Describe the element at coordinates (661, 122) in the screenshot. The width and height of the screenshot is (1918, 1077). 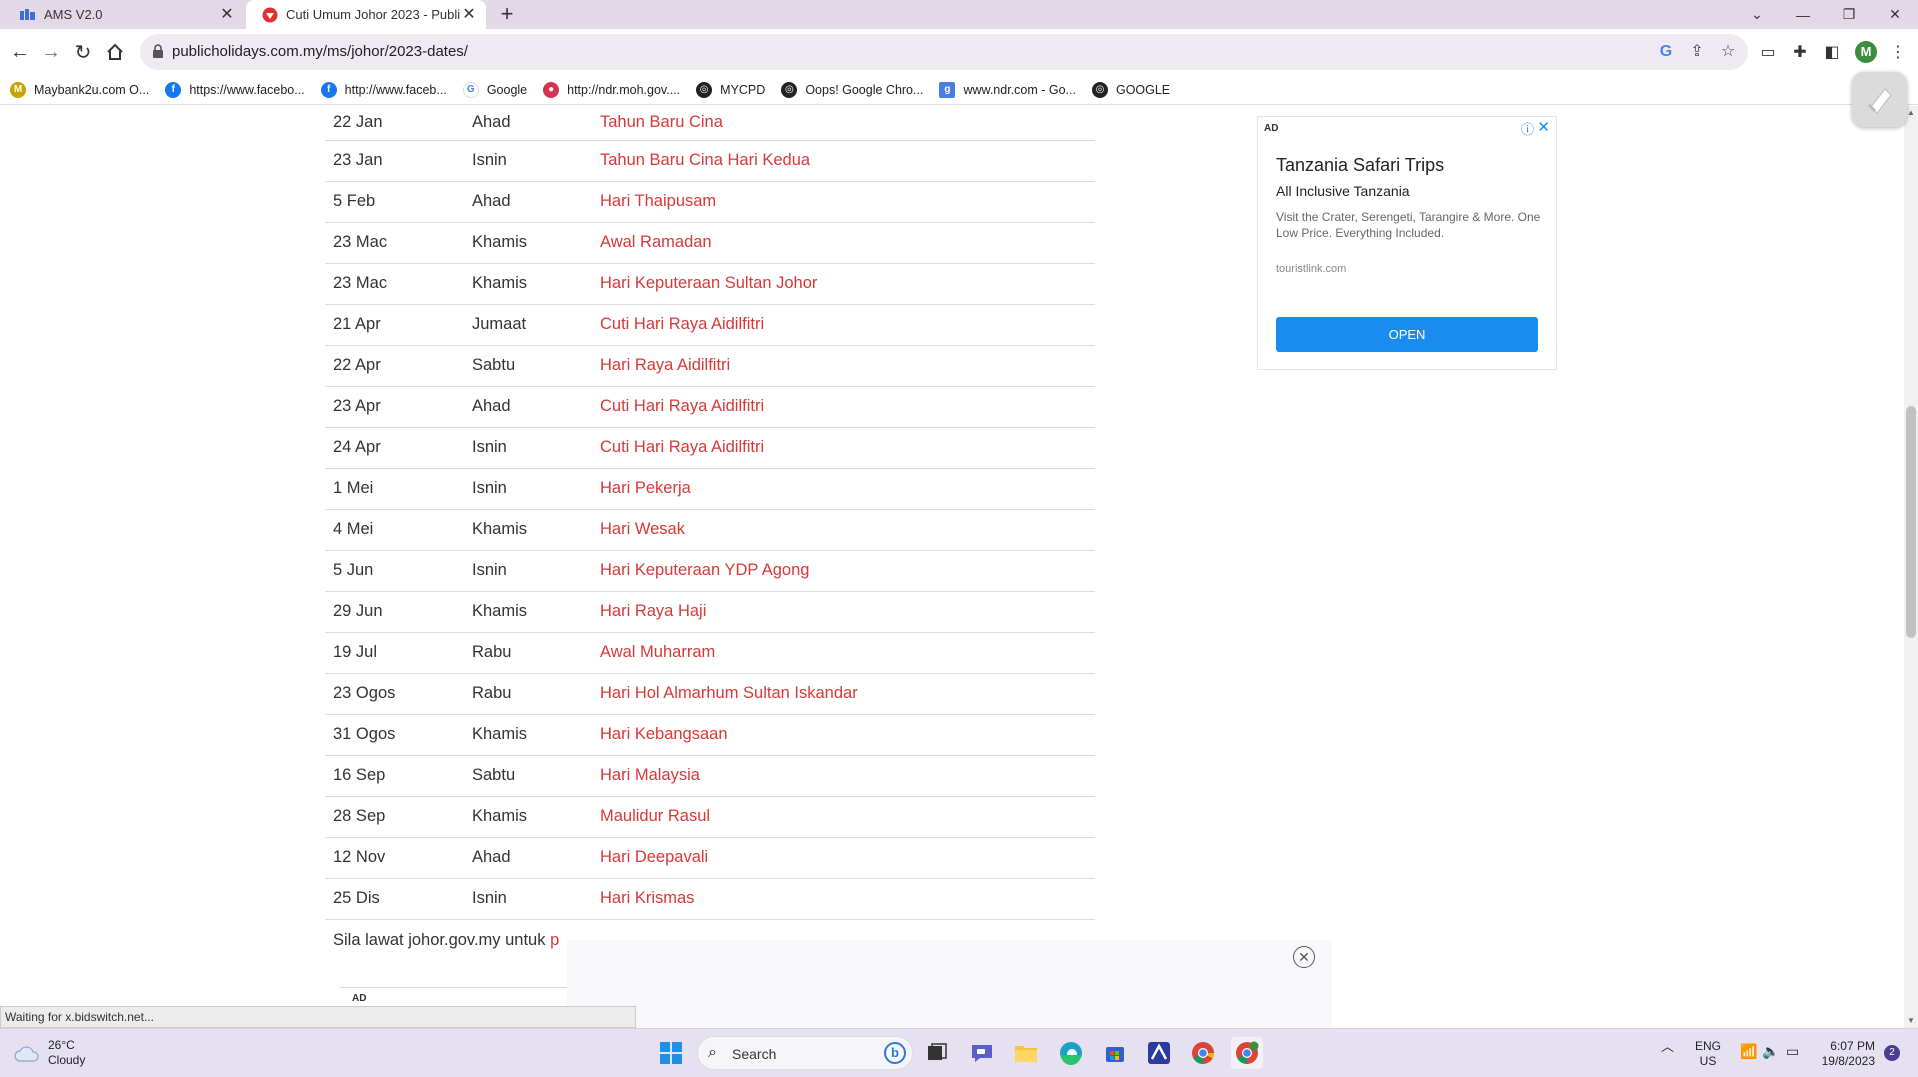
I see `holiday-link: Tahun Baru Cina` at that location.